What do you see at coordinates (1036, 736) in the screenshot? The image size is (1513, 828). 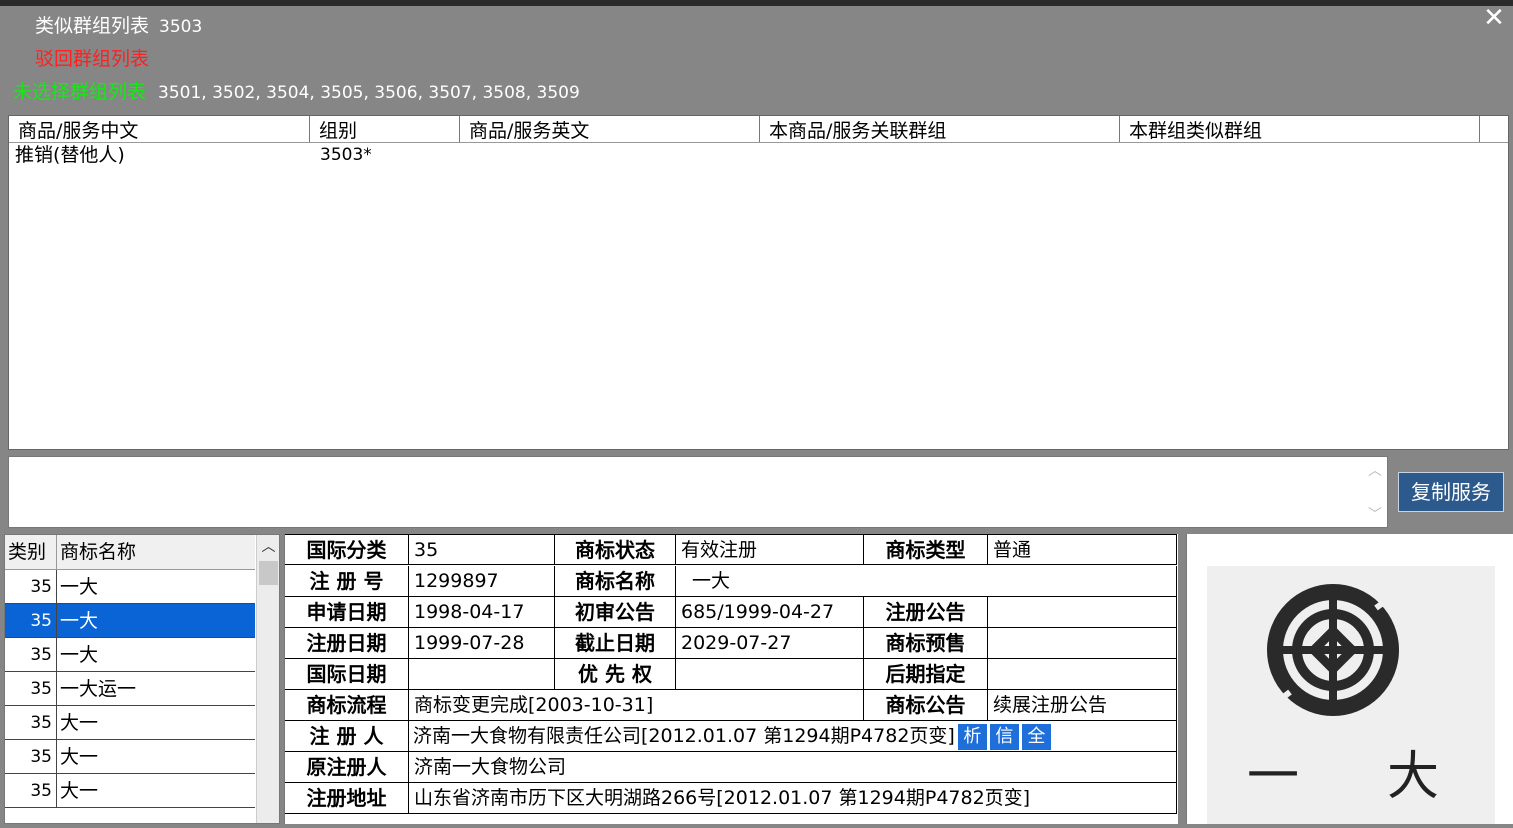 I see `all-button: 全` at bounding box center [1036, 736].